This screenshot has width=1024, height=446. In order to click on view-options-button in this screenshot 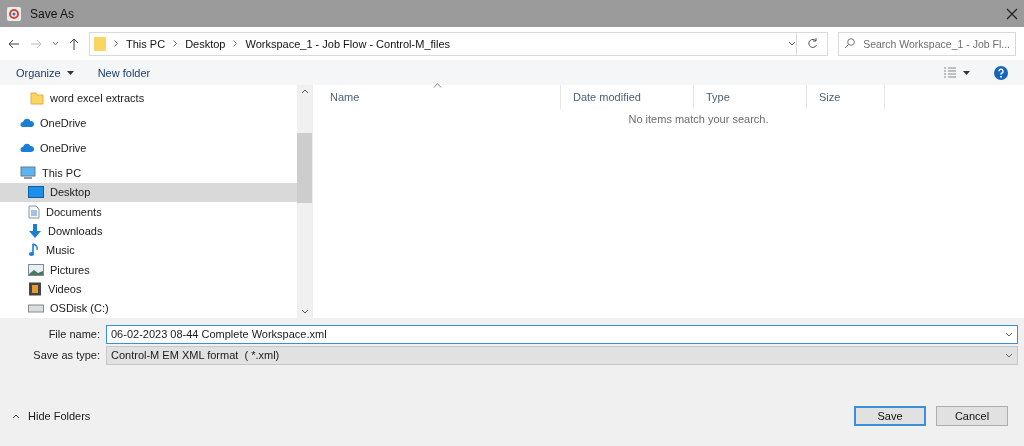, I will do `click(956, 72)`.